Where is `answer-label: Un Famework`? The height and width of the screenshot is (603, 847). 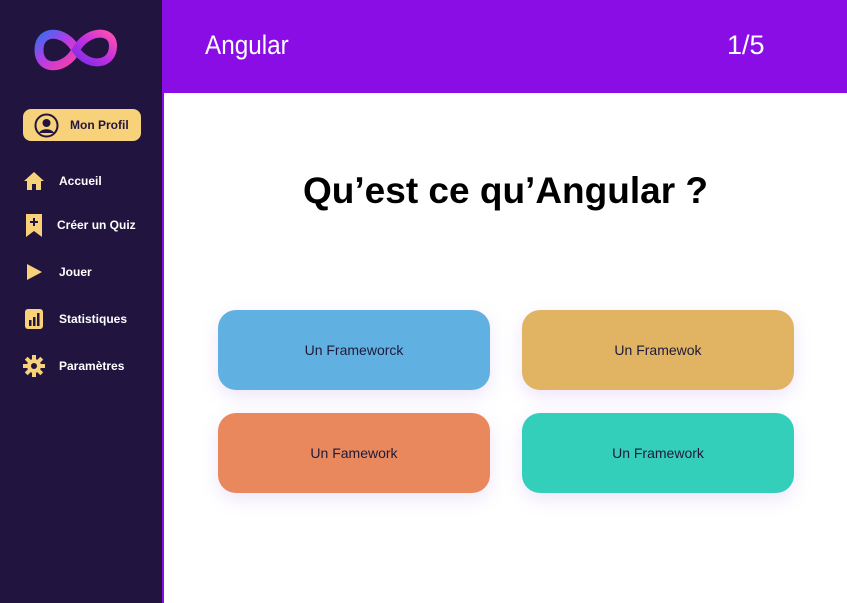 answer-label: Un Famework is located at coordinates (354, 453).